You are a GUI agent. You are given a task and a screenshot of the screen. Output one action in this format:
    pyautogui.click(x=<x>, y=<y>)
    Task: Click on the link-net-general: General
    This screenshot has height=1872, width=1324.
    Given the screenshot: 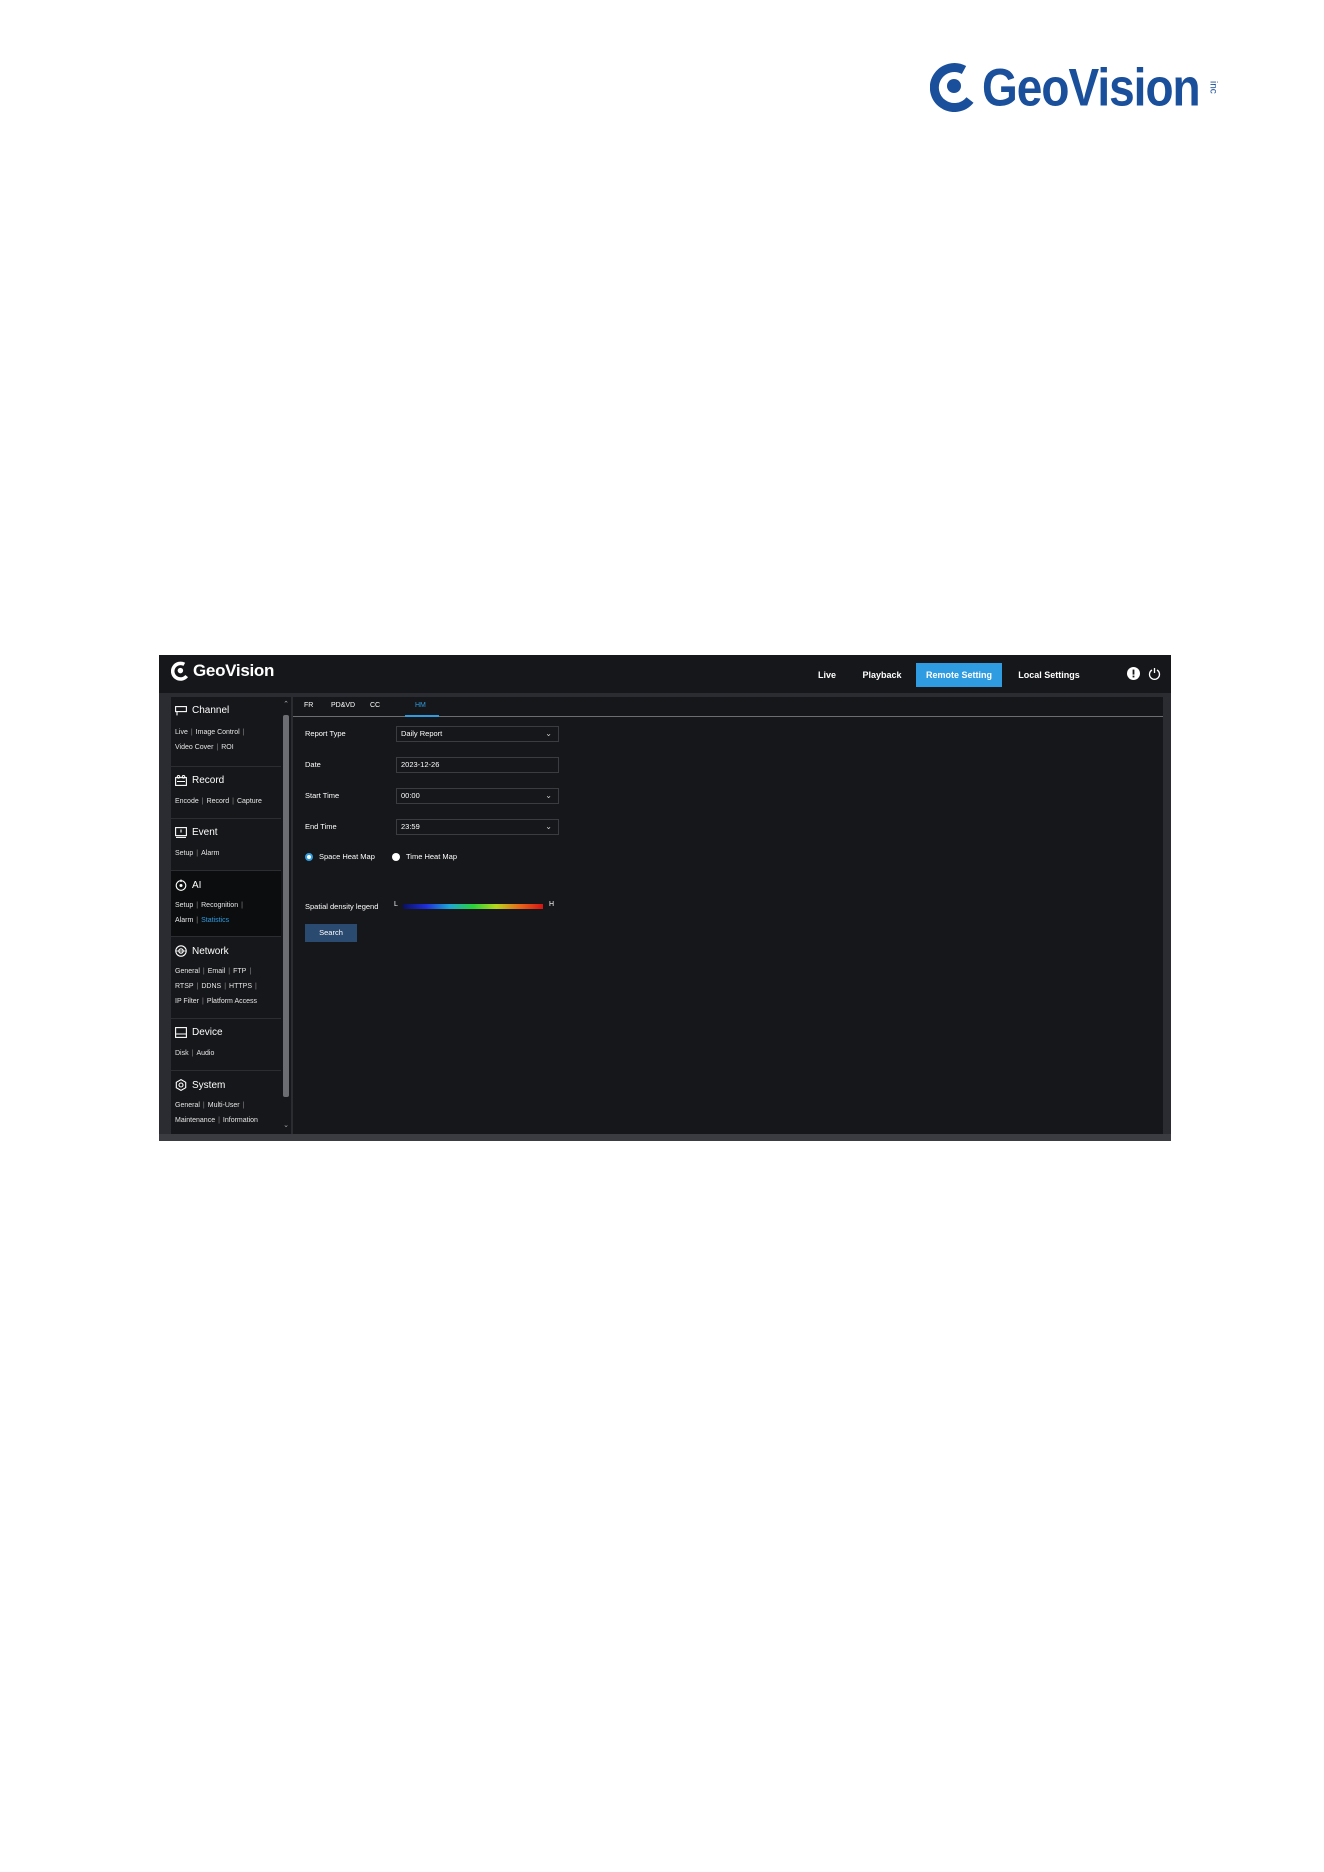 What is the action you would take?
    pyautogui.click(x=187, y=971)
    